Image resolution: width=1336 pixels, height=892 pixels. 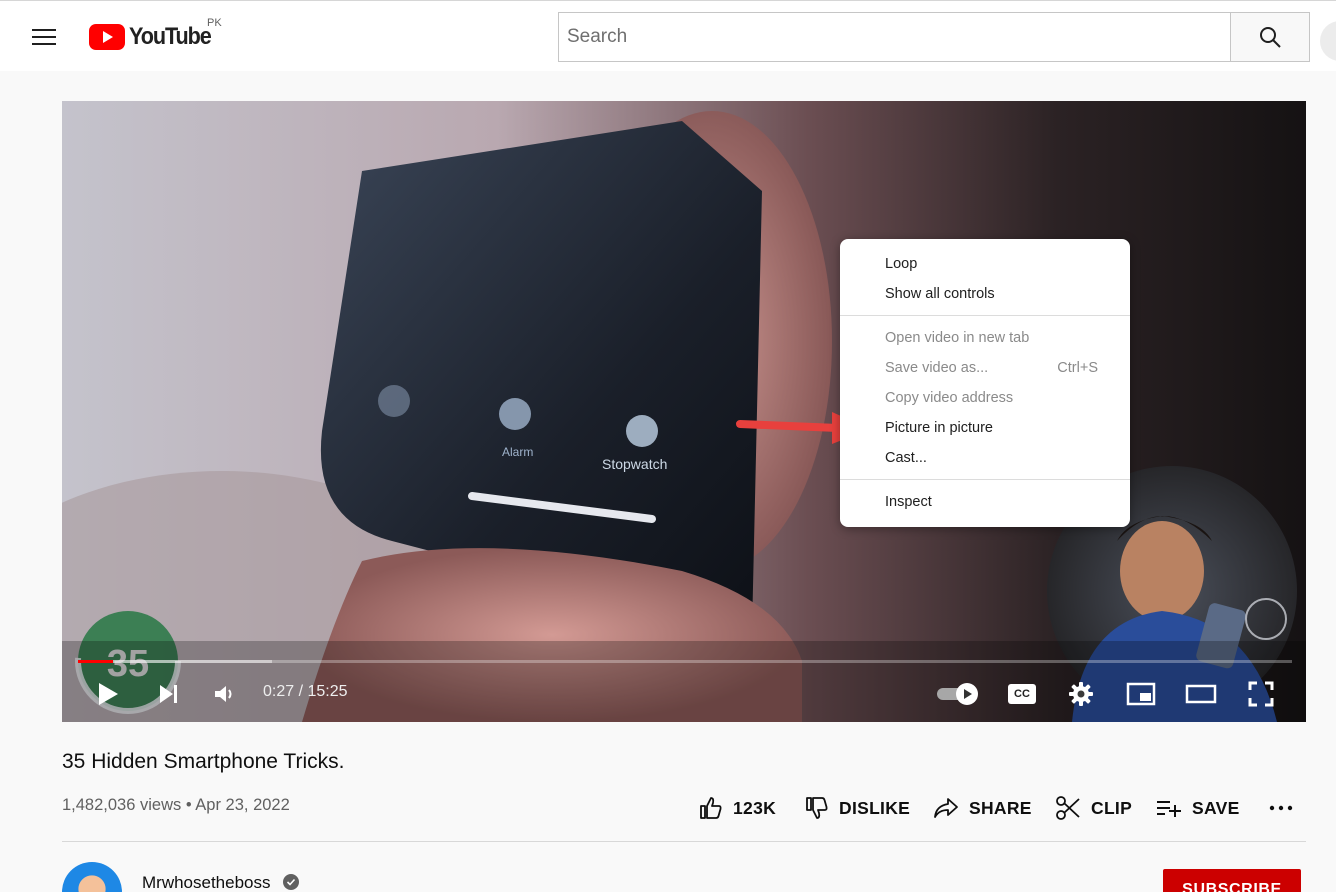 I want to click on autoplay-toggle, so click(x=958, y=694).